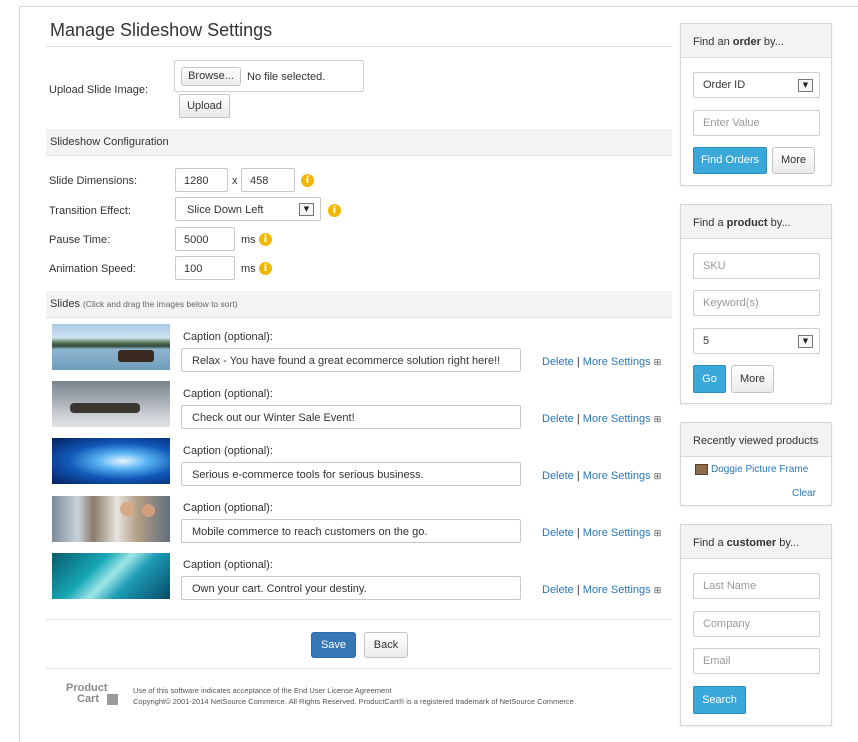  Describe the element at coordinates (161, 30) in the screenshot. I see `page-title: Manage Slideshow Settings` at that location.